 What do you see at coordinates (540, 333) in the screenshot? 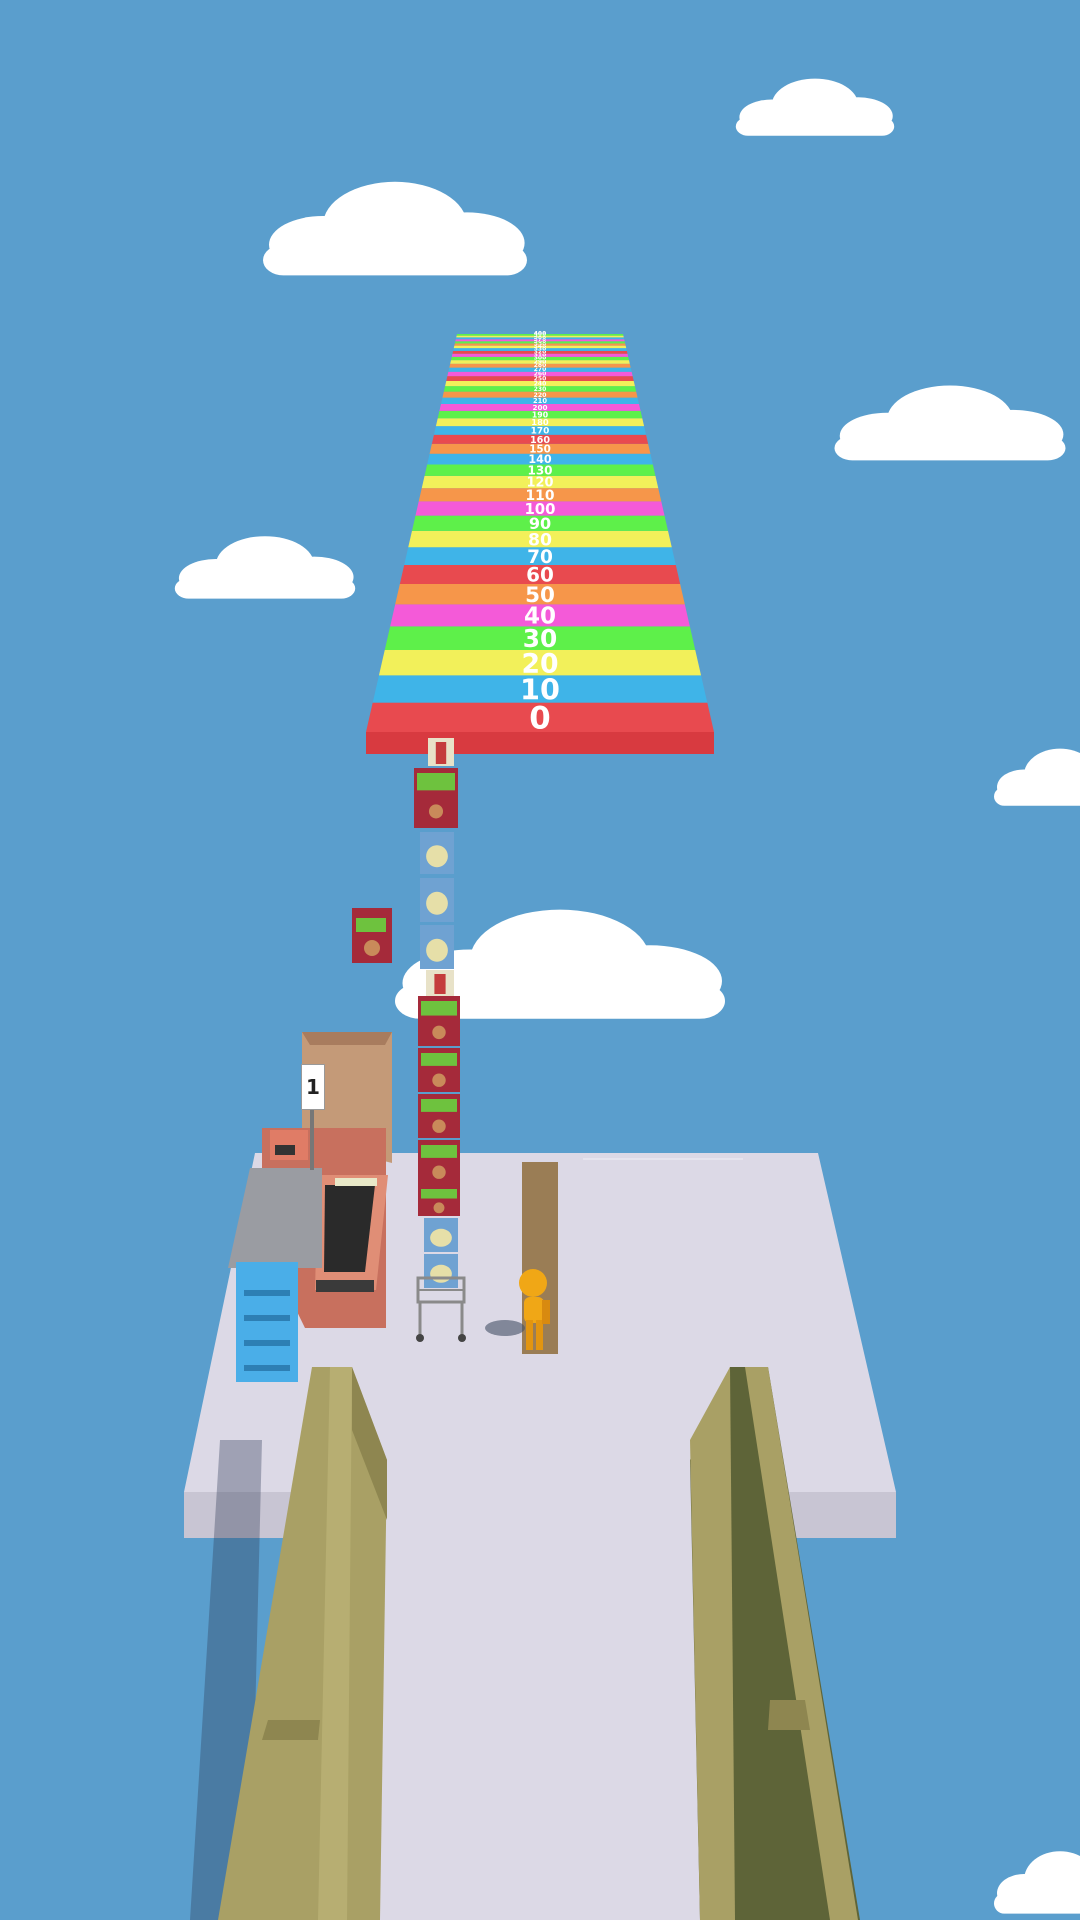
I see `ramp-stripe-label: 400` at bounding box center [540, 333].